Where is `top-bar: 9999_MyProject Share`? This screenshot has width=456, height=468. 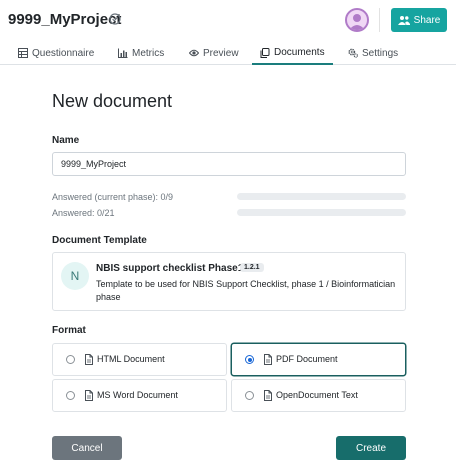 top-bar: 9999_MyProject Share is located at coordinates (228, 20).